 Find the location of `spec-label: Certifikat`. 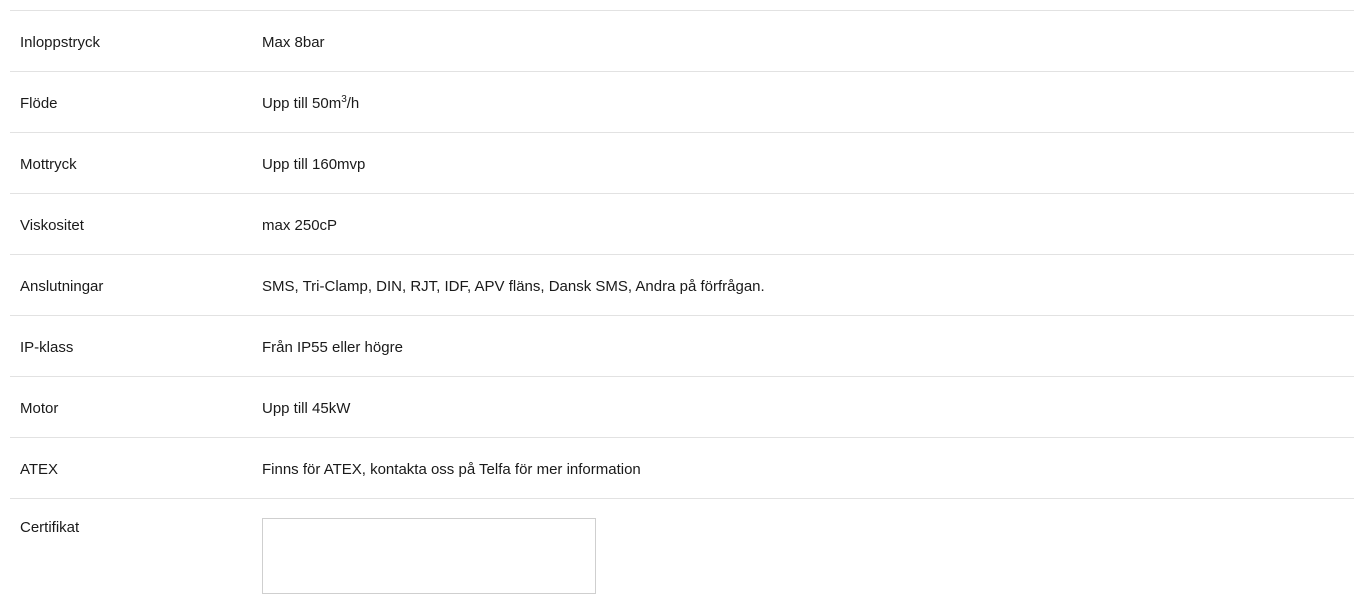

spec-label: Certifikat is located at coordinates (50, 527).